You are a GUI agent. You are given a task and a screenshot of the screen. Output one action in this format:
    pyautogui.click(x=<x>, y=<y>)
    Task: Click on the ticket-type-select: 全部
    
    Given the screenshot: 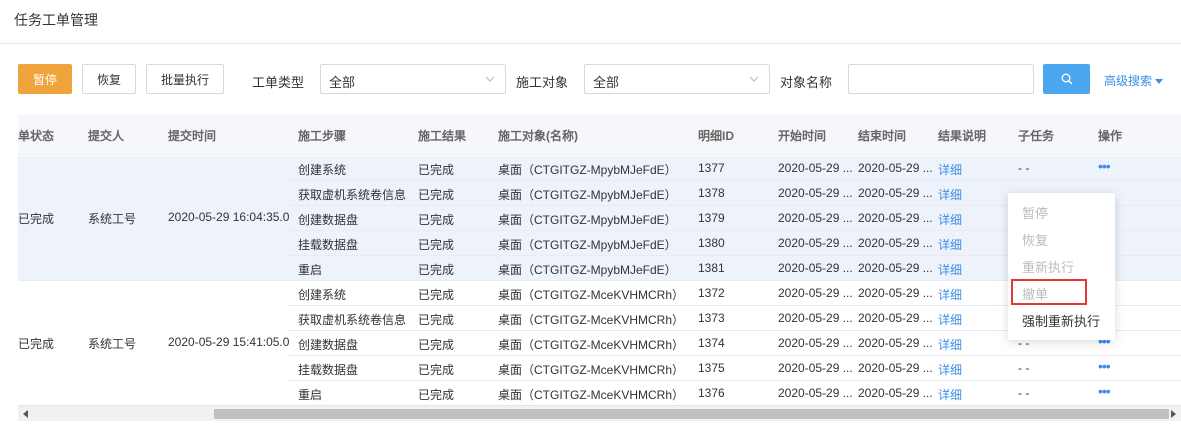 What is the action you would take?
    pyautogui.click(x=413, y=79)
    